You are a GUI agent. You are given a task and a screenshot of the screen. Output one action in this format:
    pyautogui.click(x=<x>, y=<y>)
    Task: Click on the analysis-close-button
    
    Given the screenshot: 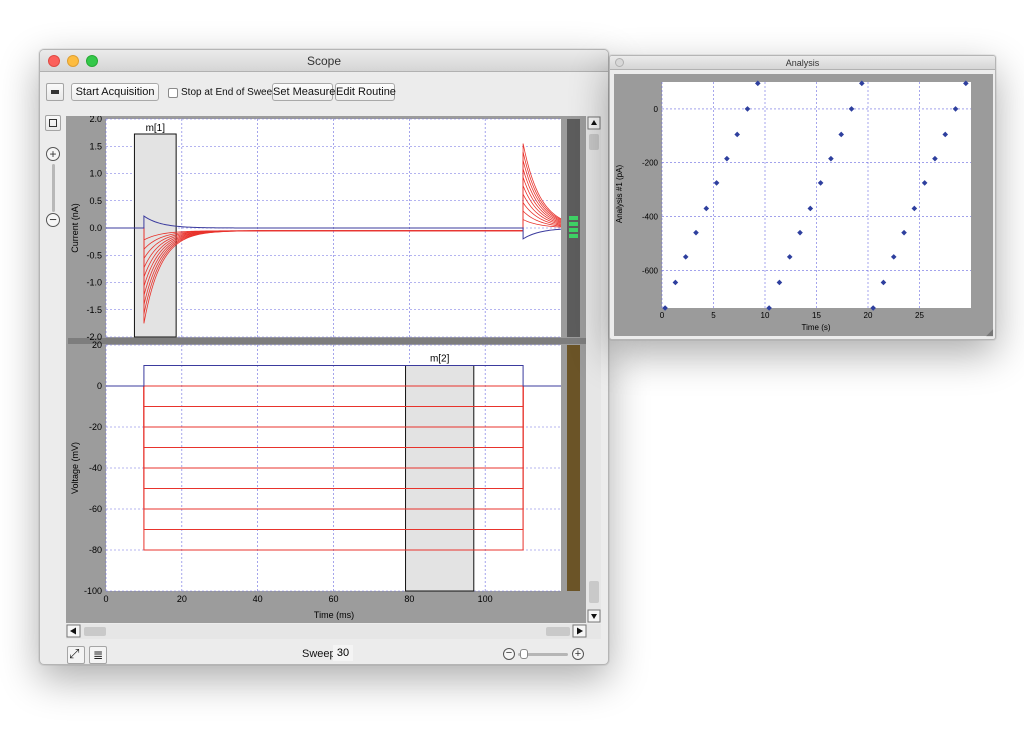 What is the action you would take?
    pyautogui.click(x=619, y=62)
    